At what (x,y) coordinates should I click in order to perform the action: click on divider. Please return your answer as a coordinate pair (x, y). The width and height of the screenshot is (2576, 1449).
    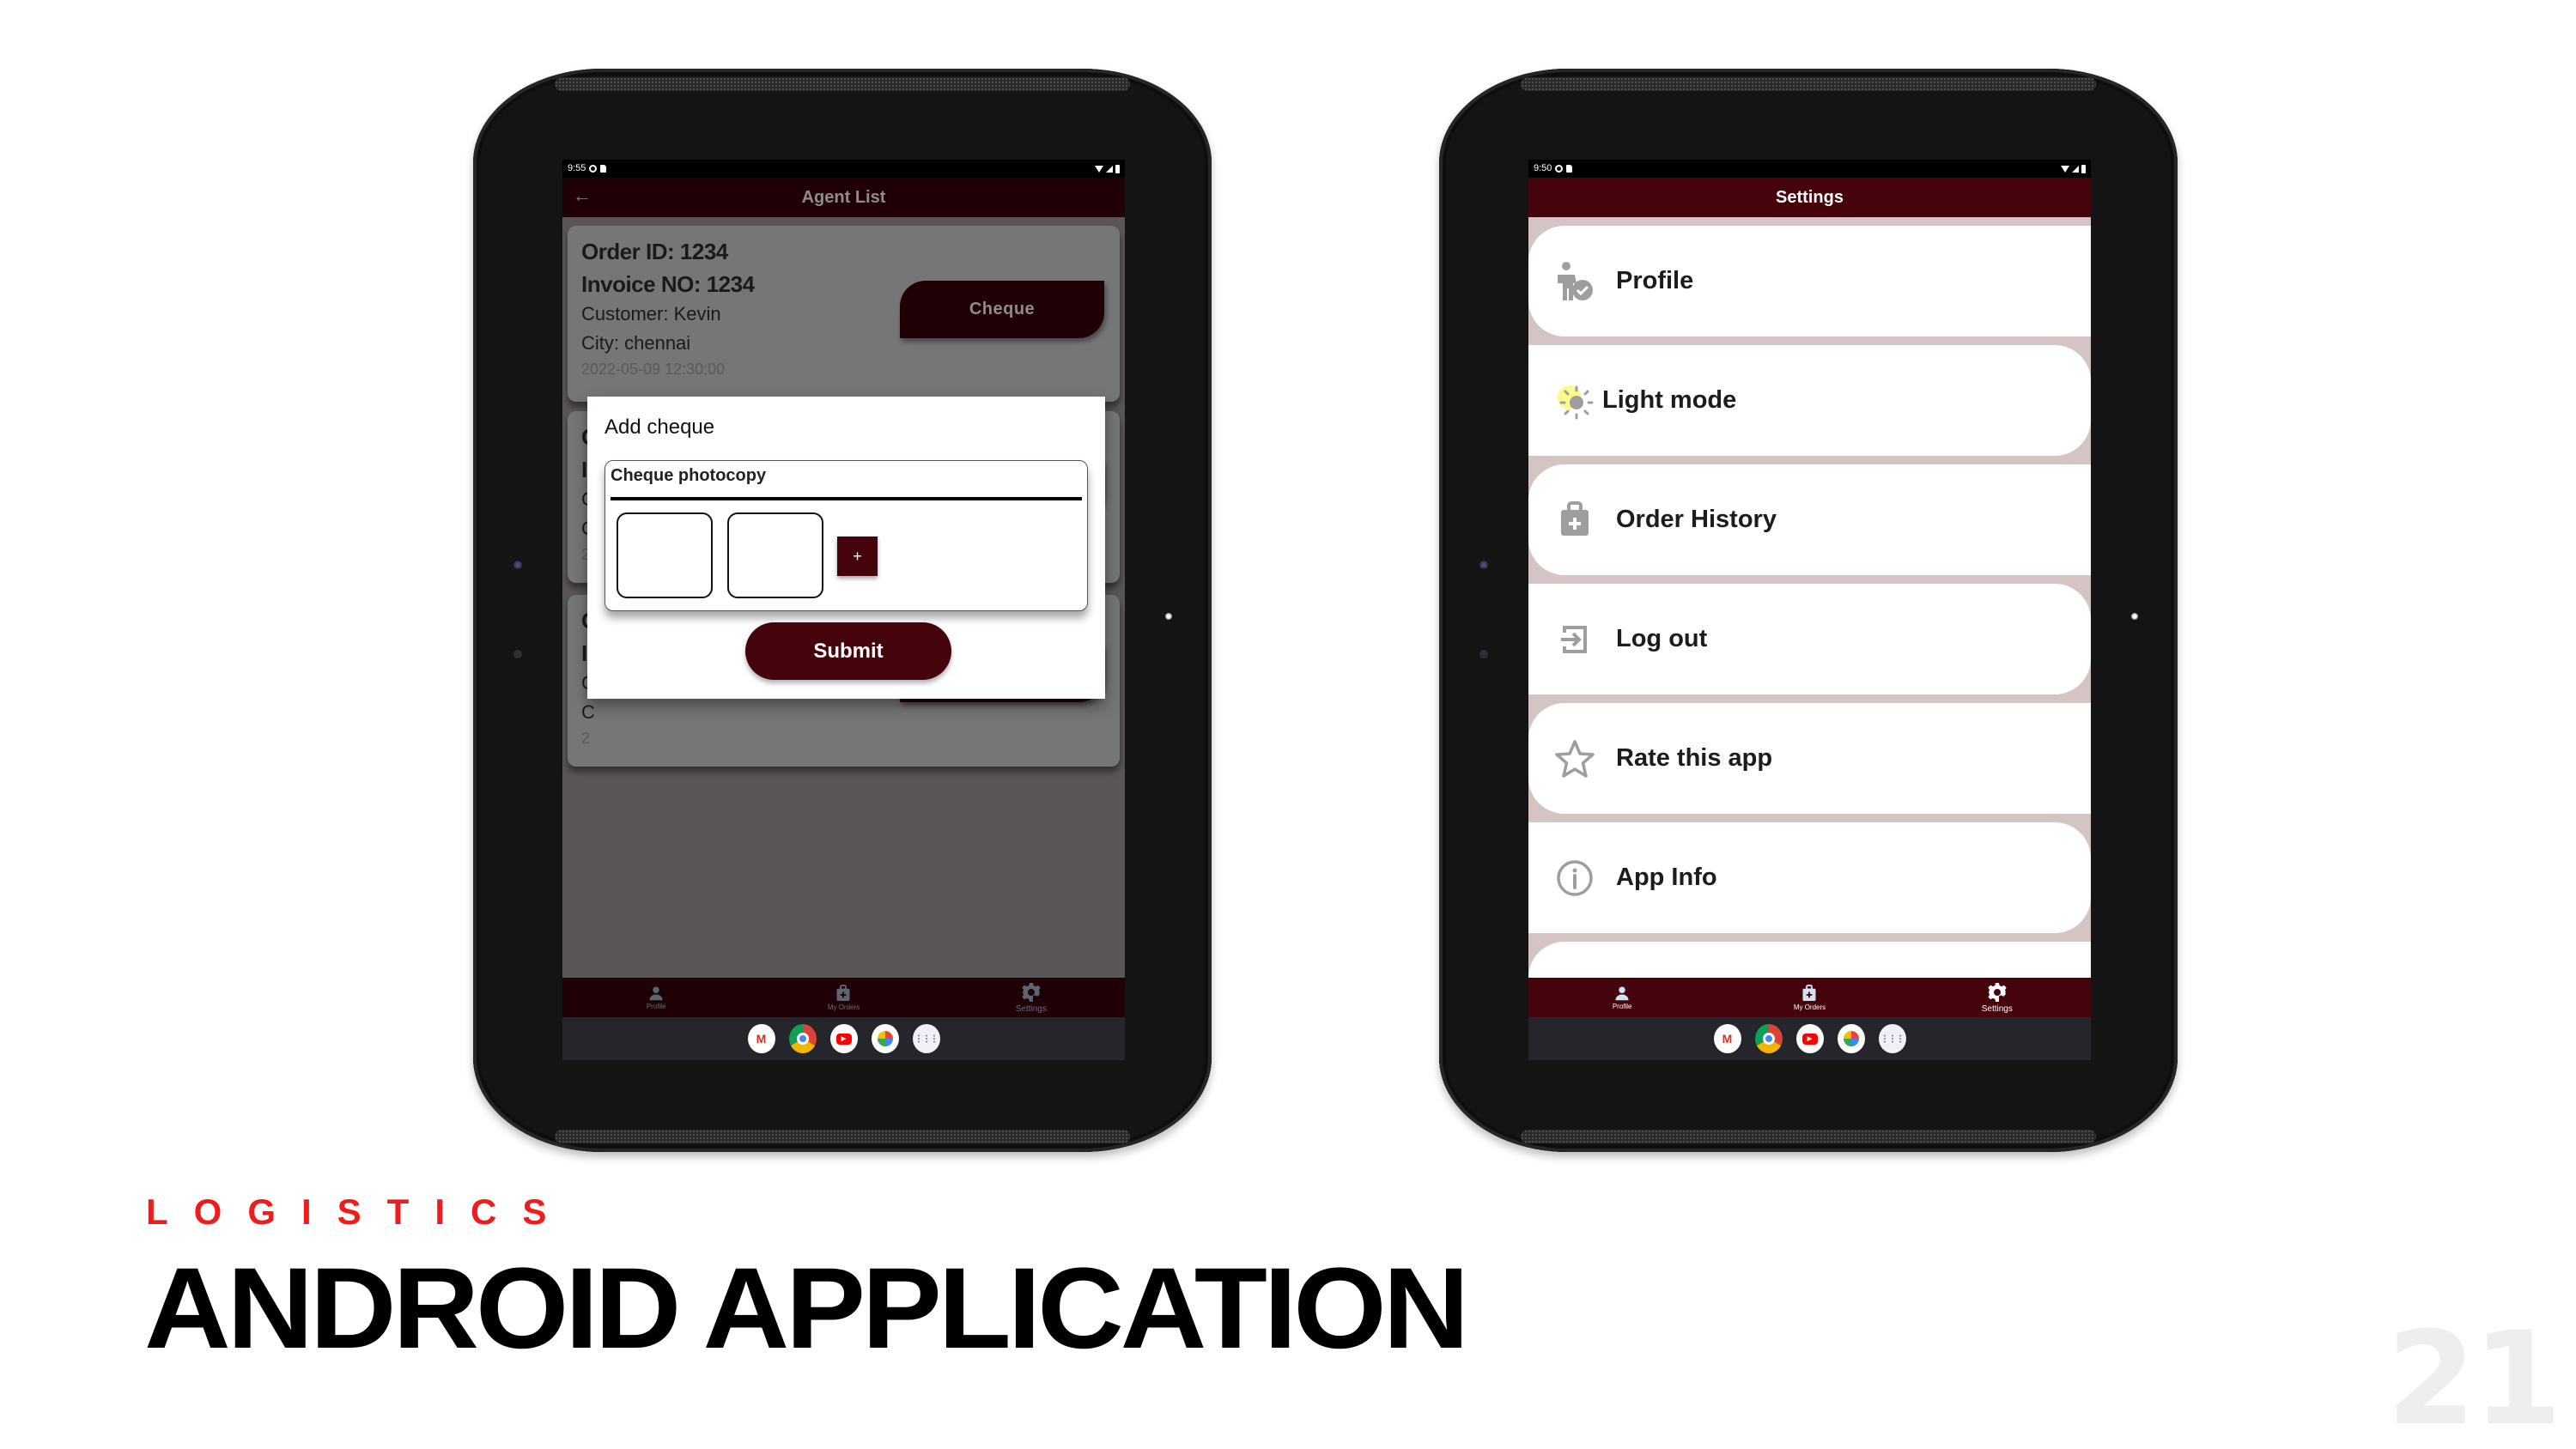
    Looking at the image, I should click on (846, 498).